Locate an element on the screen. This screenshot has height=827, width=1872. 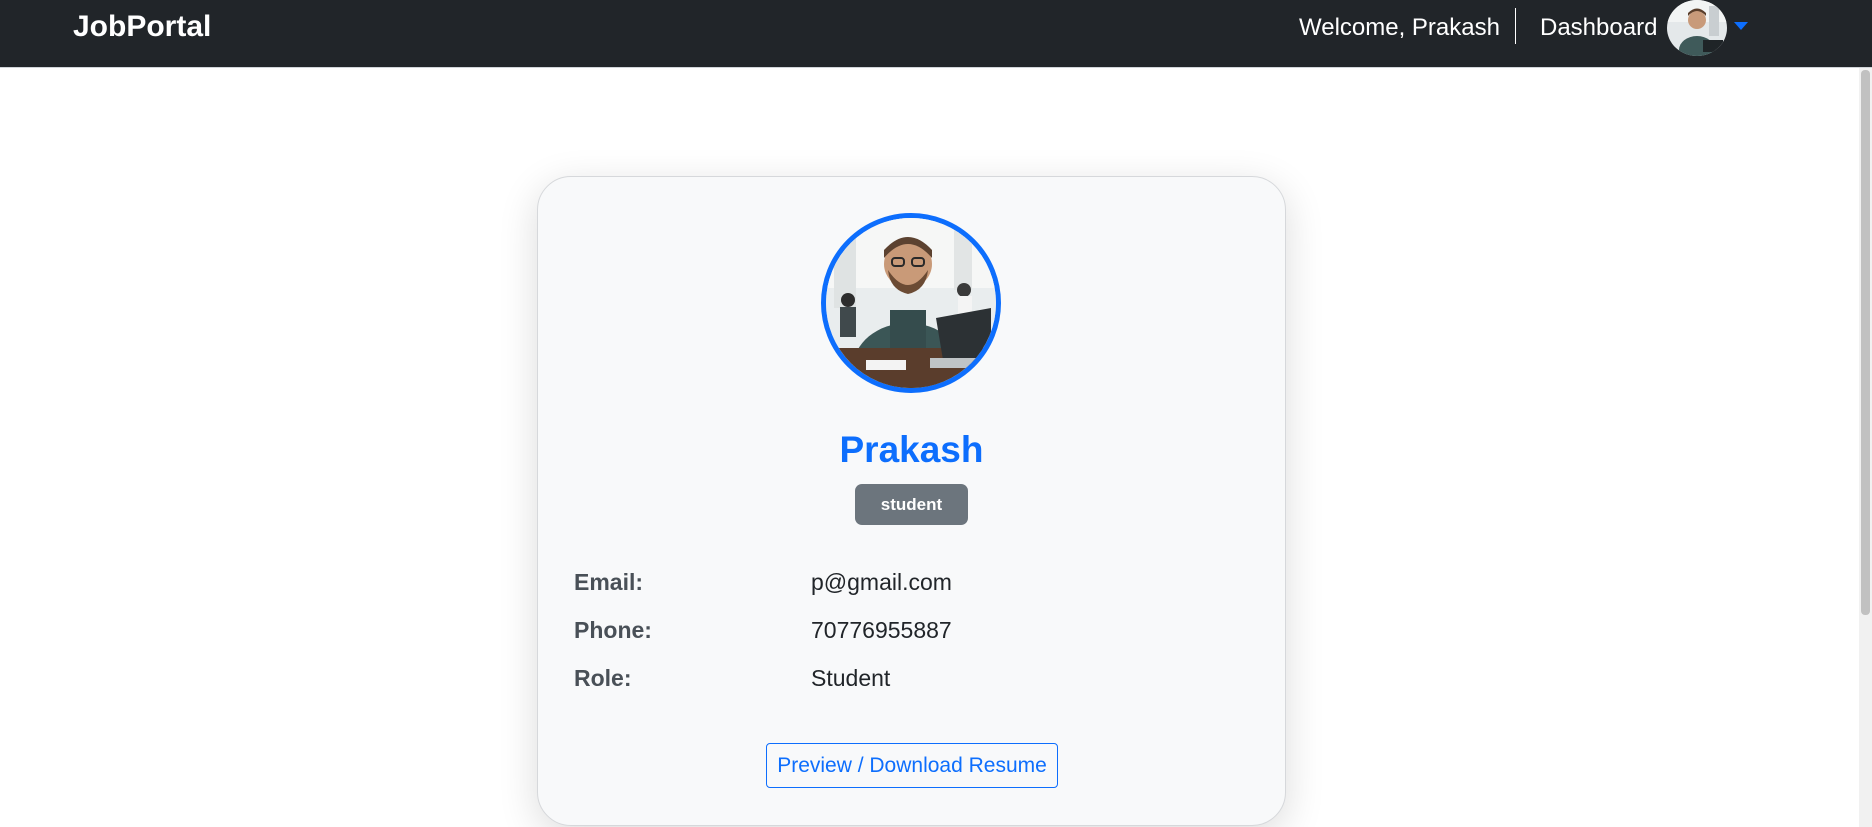
dashboard-link: Dashboard is located at coordinates (1598, 28).